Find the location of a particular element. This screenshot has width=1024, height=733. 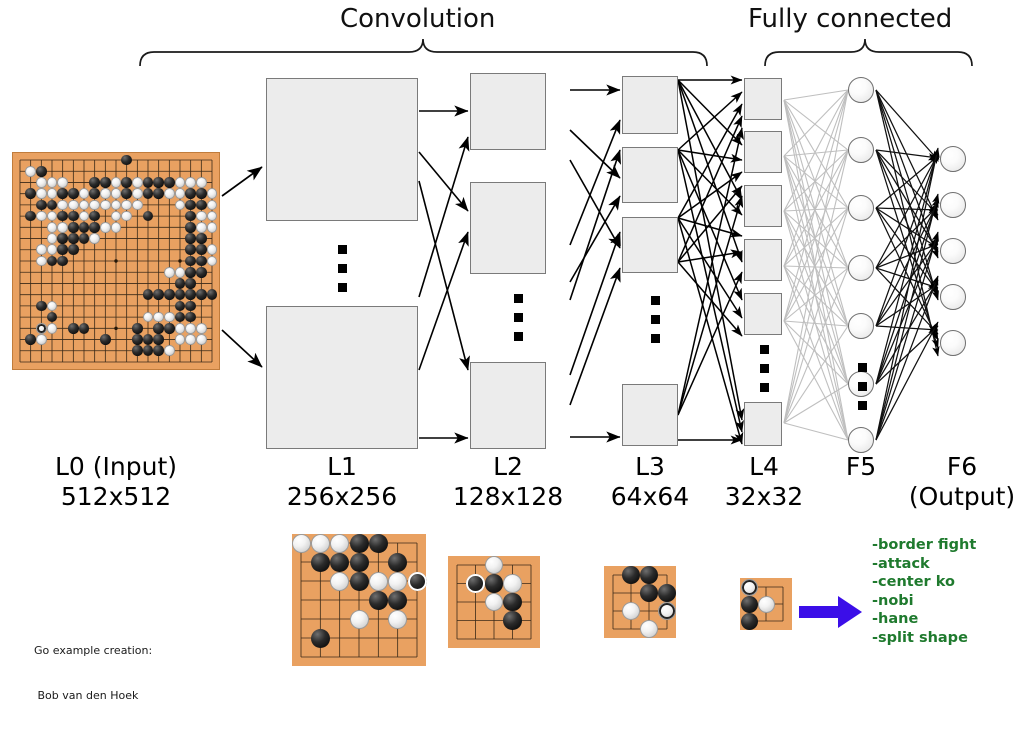

caption-l4: L4 32x32 is located at coordinates (764, 482).